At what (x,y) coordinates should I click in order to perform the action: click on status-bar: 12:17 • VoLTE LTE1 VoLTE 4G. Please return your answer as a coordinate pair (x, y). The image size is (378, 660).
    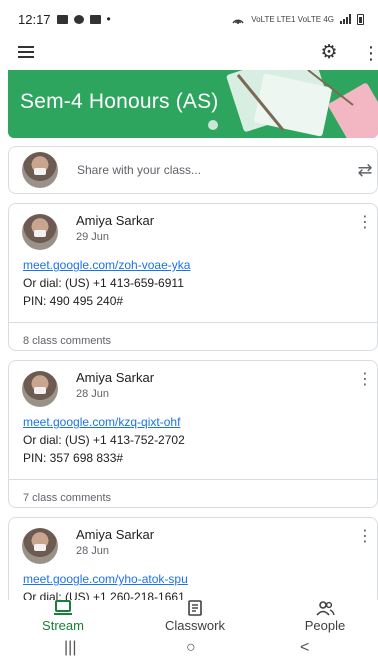
    Looking at the image, I should click on (189, 19).